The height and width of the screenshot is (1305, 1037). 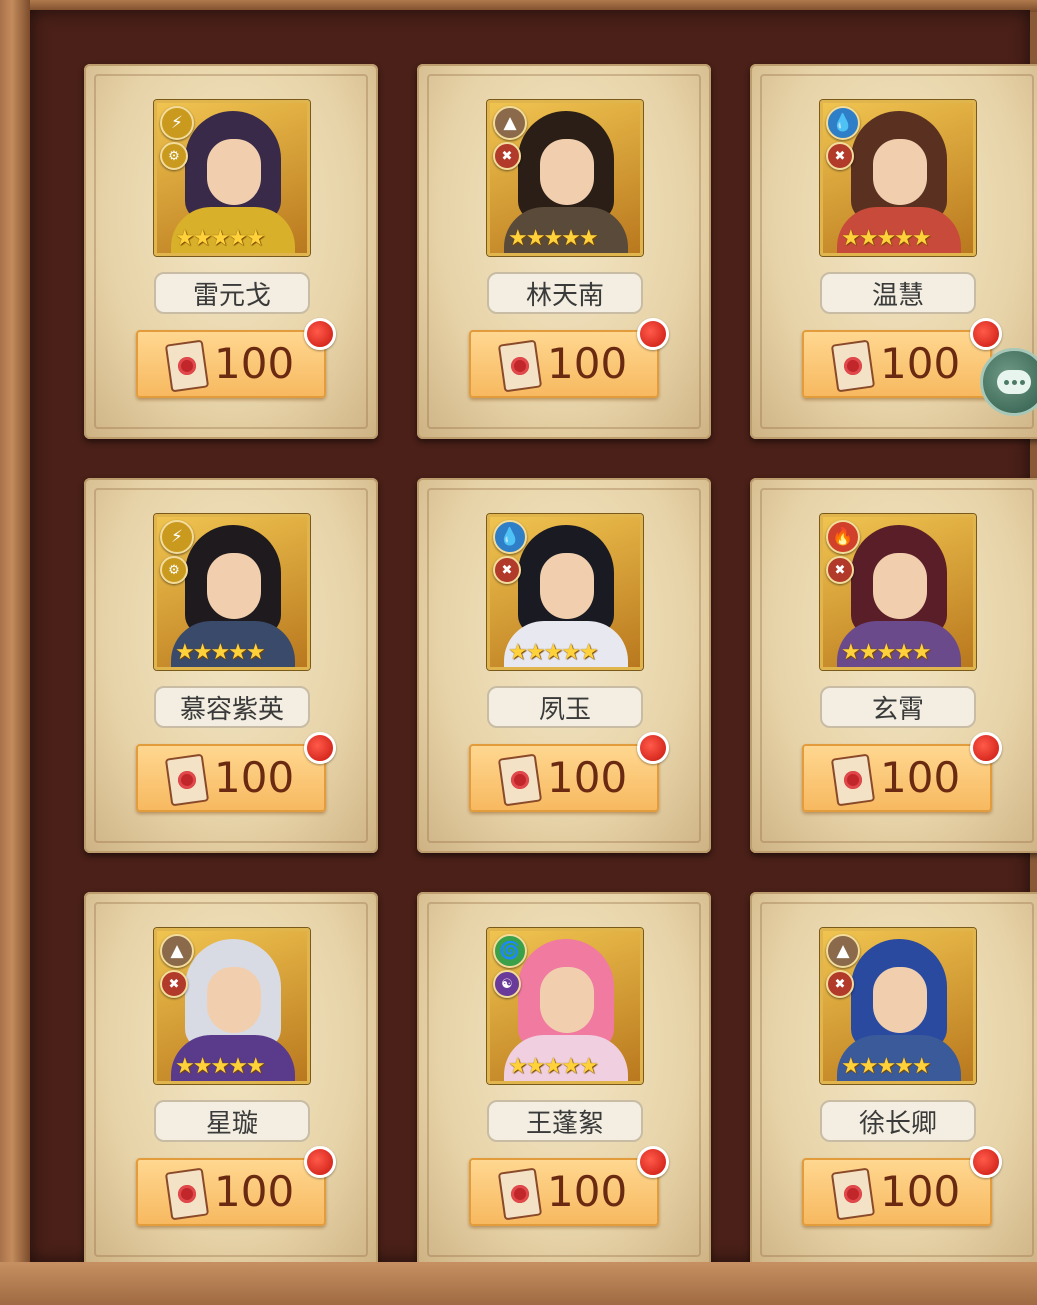 I want to click on hero-name: 玄霄, so click(x=898, y=707).